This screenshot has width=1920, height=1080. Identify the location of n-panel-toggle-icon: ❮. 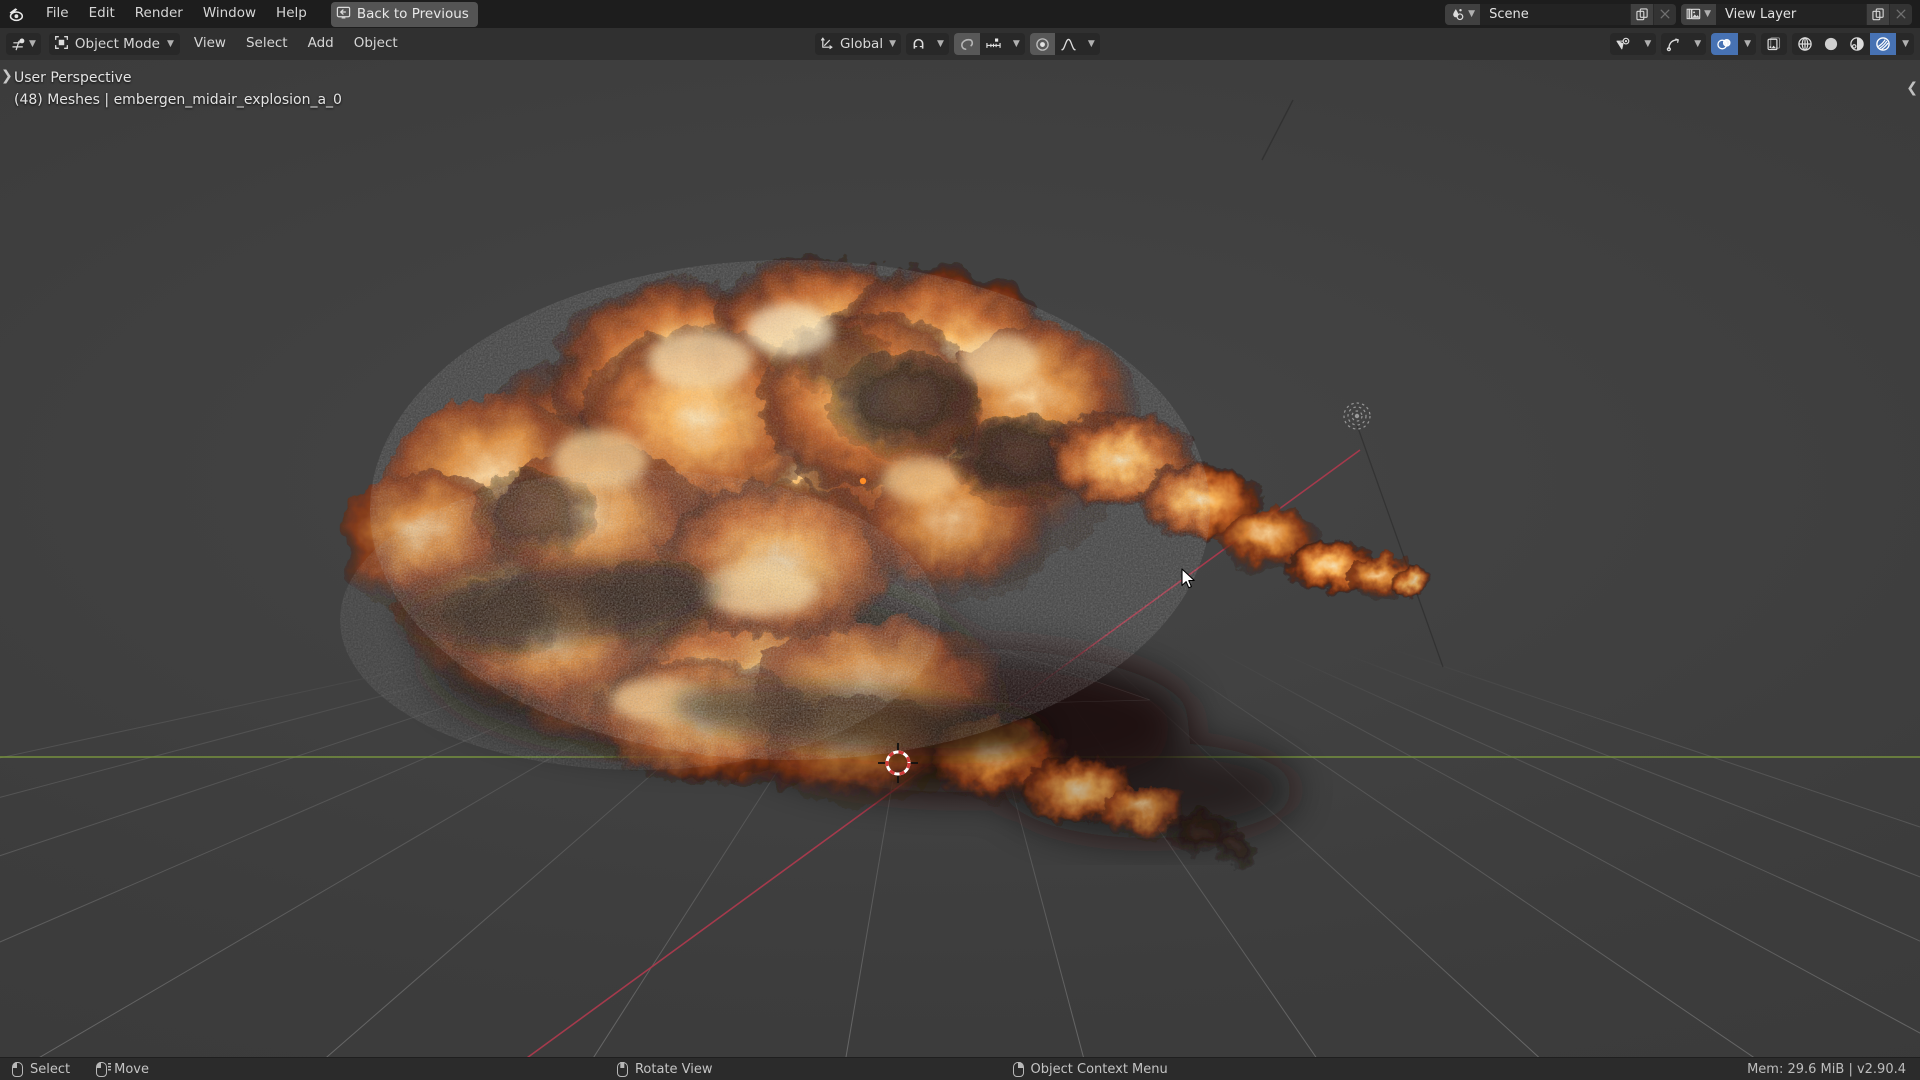
(1912, 88).